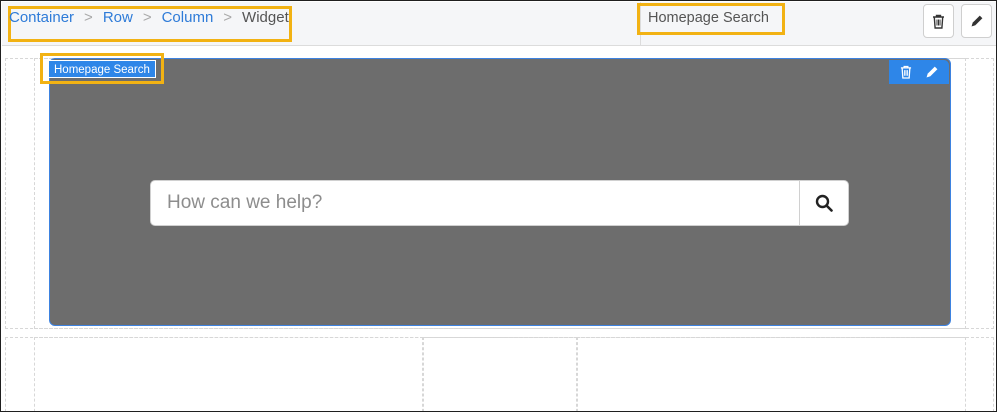 This screenshot has width=997, height=412. I want to click on delete-button, so click(938, 21).